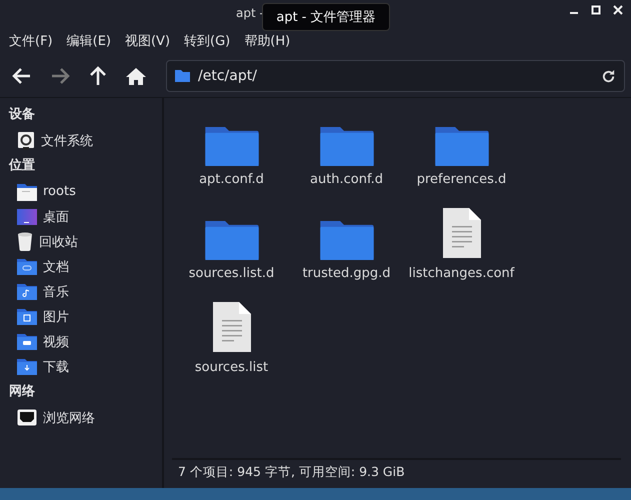 The width and height of the screenshot is (631, 500). What do you see at coordinates (618, 10) in the screenshot?
I see `close-icon` at bounding box center [618, 10].